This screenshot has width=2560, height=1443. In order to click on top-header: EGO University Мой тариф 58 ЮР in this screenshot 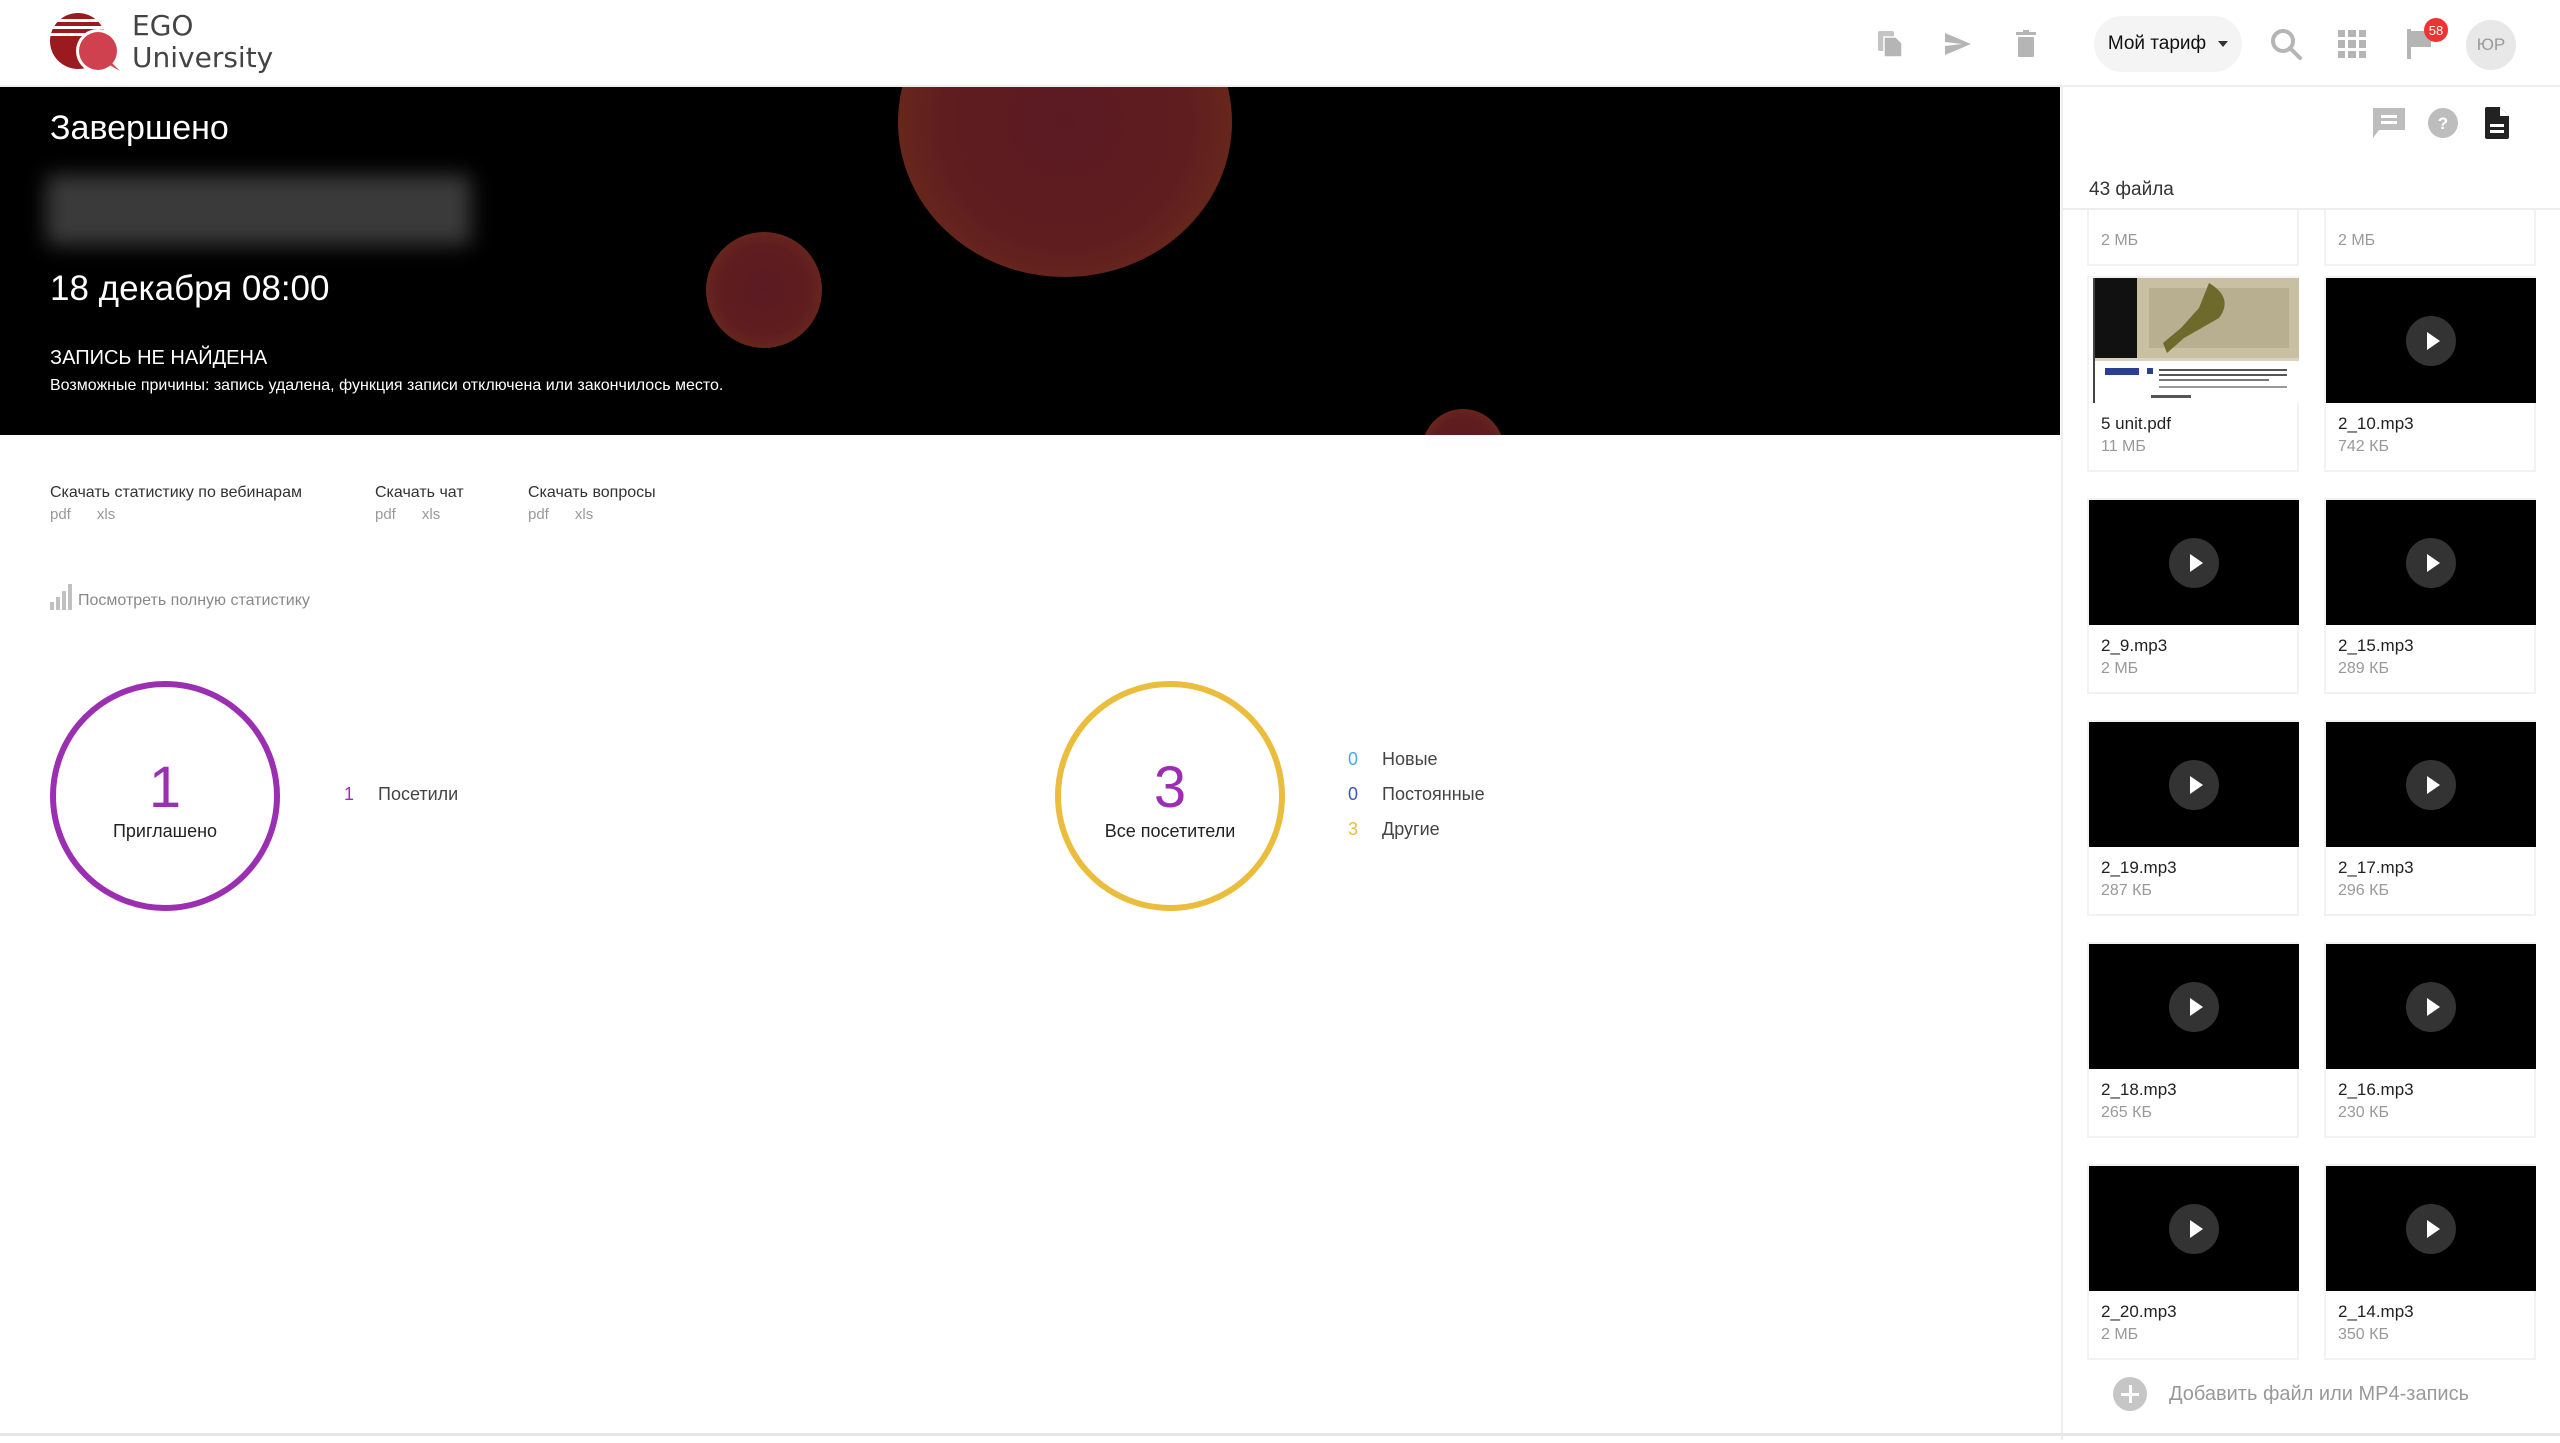, I will do `click(1280, 43)`.